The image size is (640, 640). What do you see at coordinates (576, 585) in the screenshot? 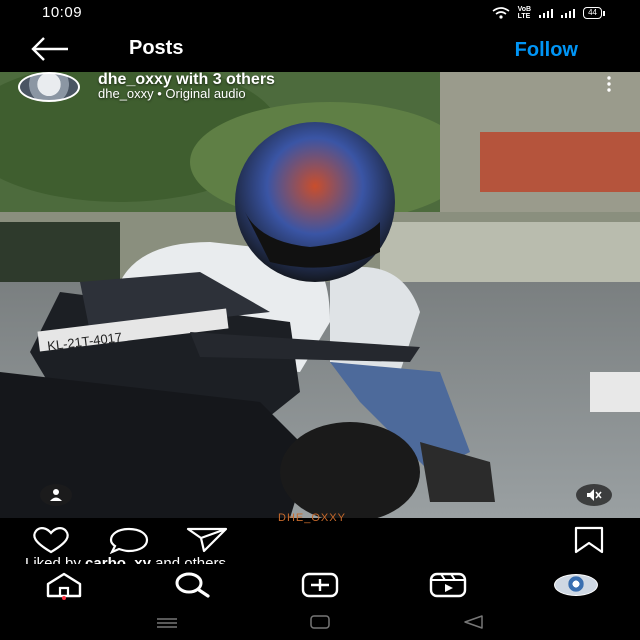
I see `tab-profile-avatar` at bounding box center [576, 585].